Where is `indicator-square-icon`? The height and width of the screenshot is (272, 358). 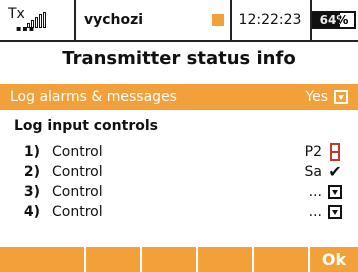
indicator-square-icon is located at coordinates (218, 20).